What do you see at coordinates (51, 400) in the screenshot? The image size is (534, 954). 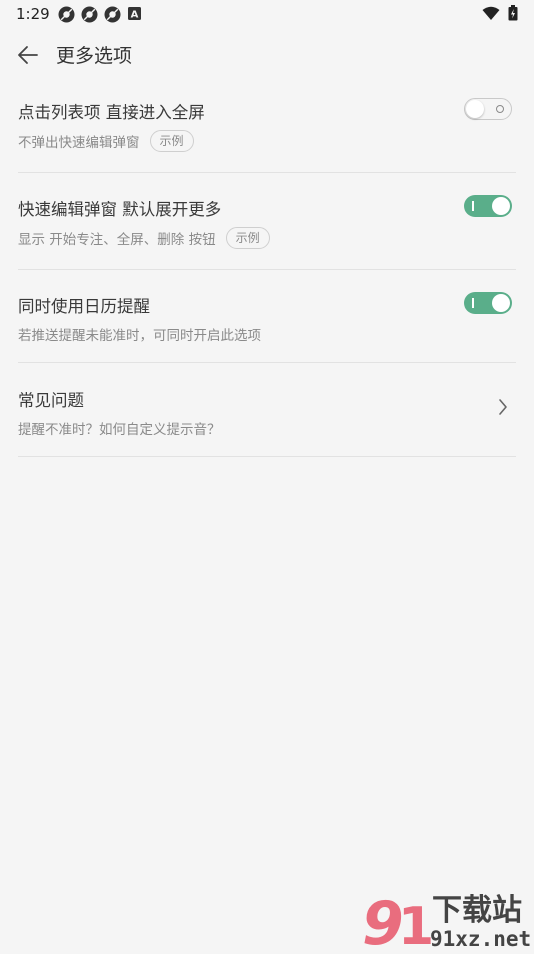 I see `setting-title: 常见问题` at bounding box center [51, 400].